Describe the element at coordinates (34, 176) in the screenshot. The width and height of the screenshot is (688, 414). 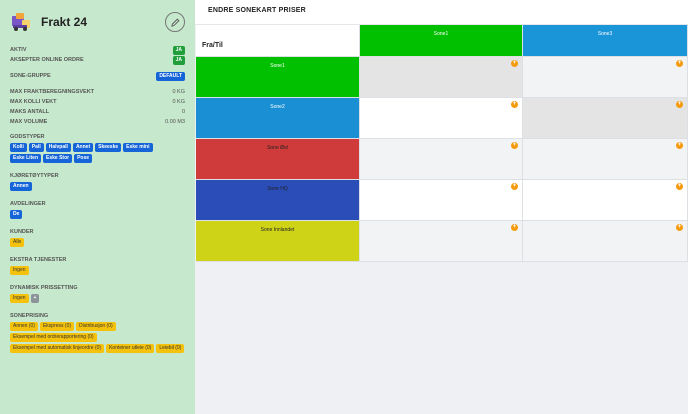
I see `kjoretoytyper-label: KJØRETØYTYPER` at that location.